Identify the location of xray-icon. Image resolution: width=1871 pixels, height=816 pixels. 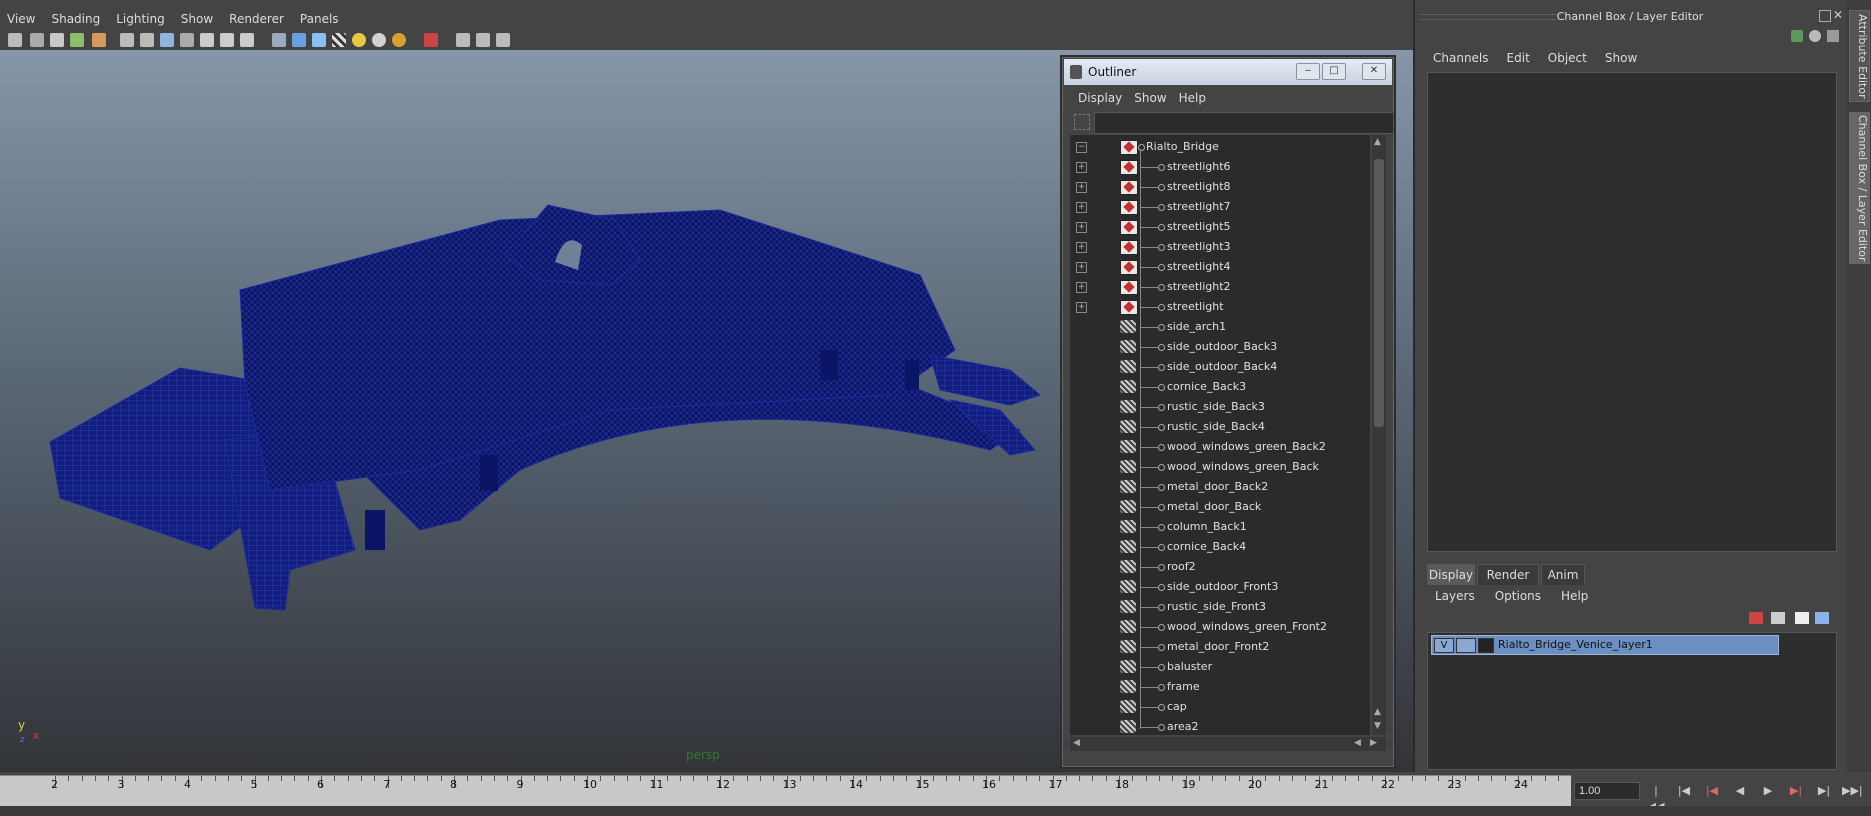
(463, 40).